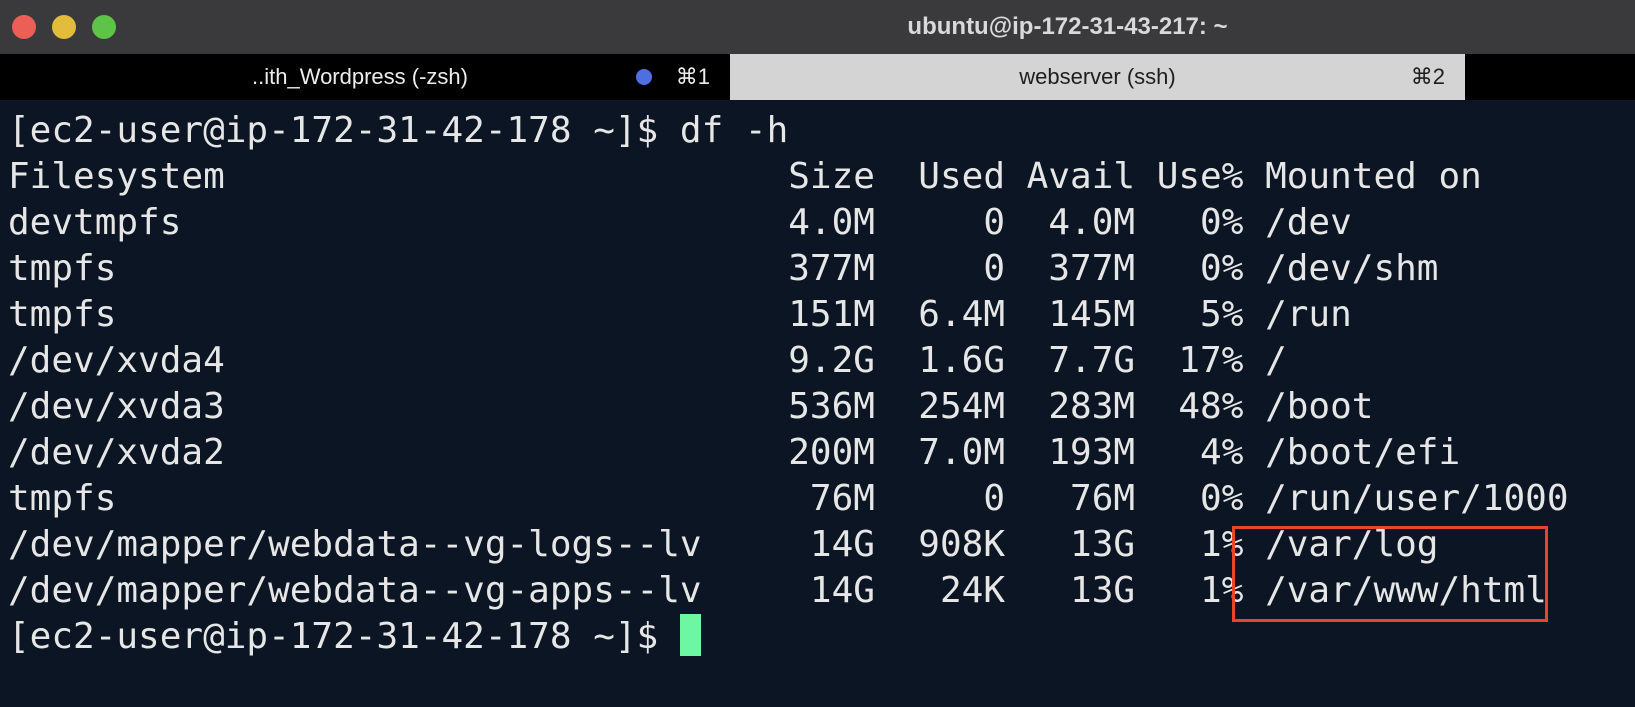  What do you see at coordinates (680, 222) in the screenshot?
I see `df-row: devtmpfs 4.0M 0 4.0M 0% /dev` at bounding box center [680, 222].